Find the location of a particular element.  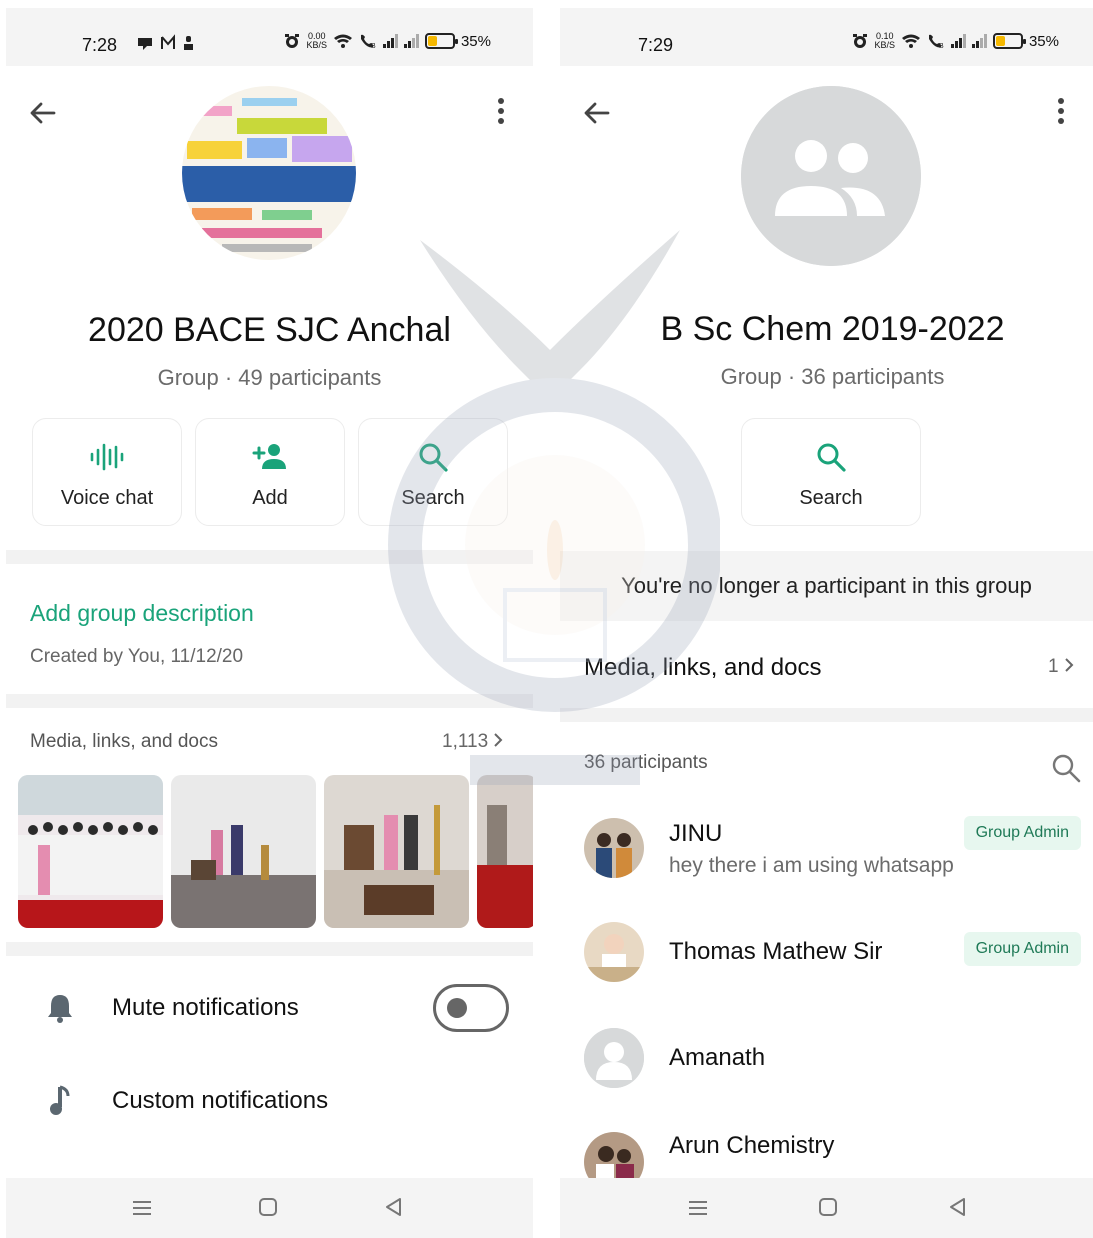

group-name: 2020 BACE SJC Anchal is located at coordinates (269, 330).